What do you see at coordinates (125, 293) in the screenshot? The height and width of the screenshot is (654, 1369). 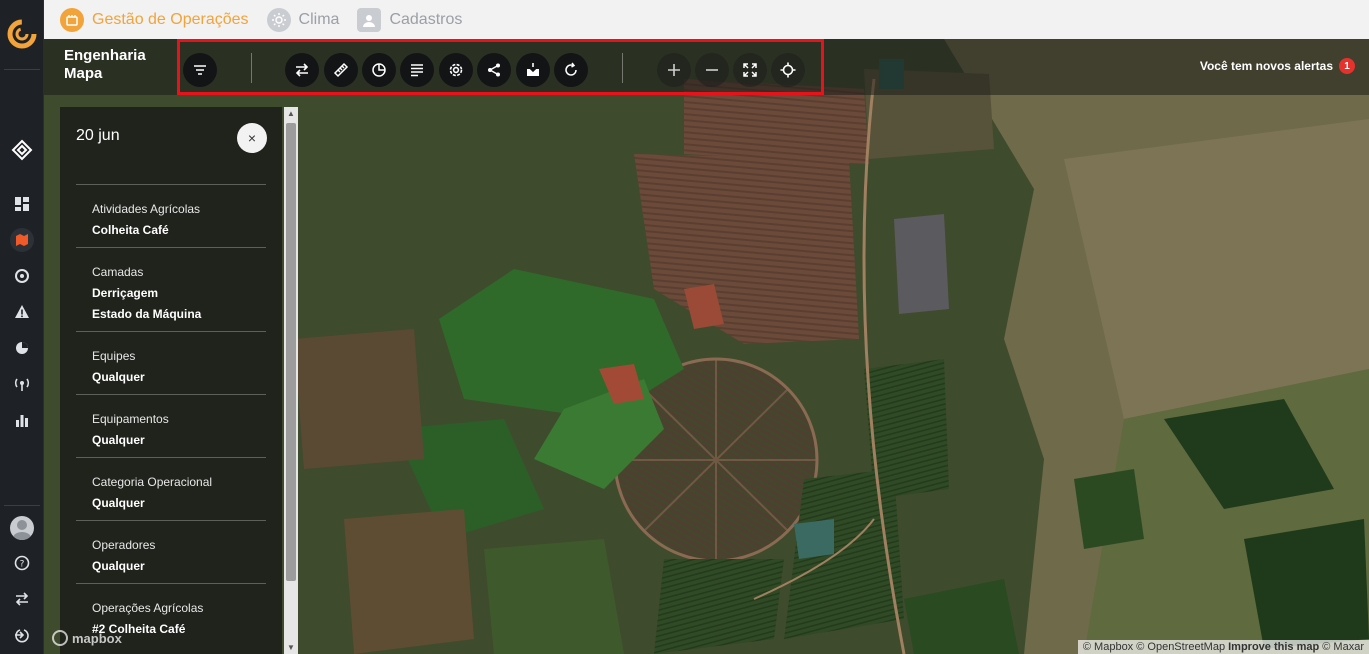 I see `filter-value: Derriçagem` at bounding box center [125, 293].